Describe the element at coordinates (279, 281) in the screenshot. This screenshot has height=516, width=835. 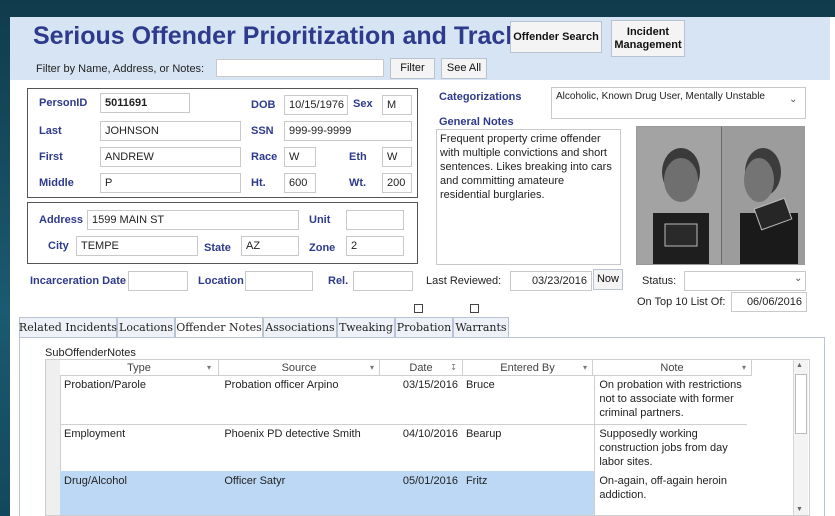
I see `location-field` at that location.